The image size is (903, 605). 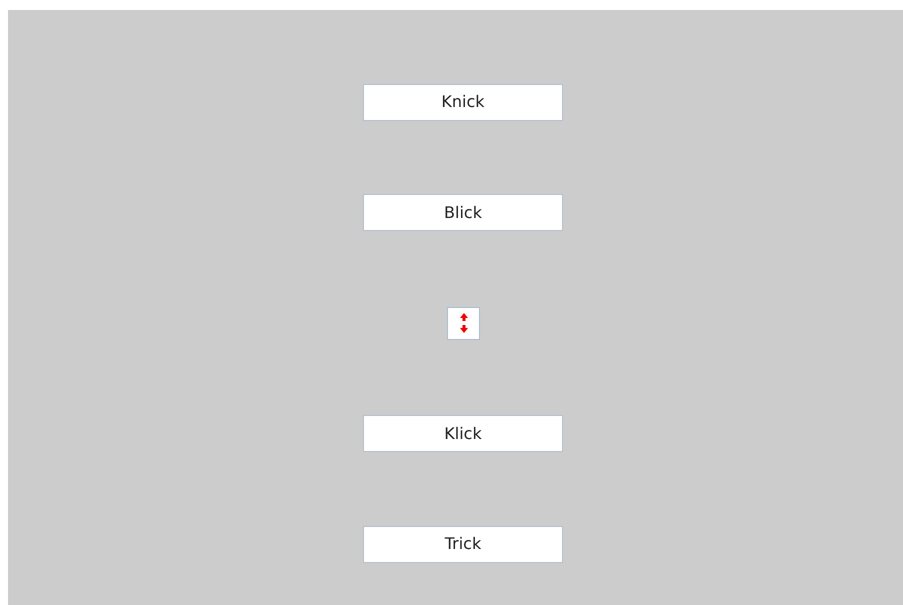 I want to click on up-down-arrows-icon, so click(x=464, y=323).